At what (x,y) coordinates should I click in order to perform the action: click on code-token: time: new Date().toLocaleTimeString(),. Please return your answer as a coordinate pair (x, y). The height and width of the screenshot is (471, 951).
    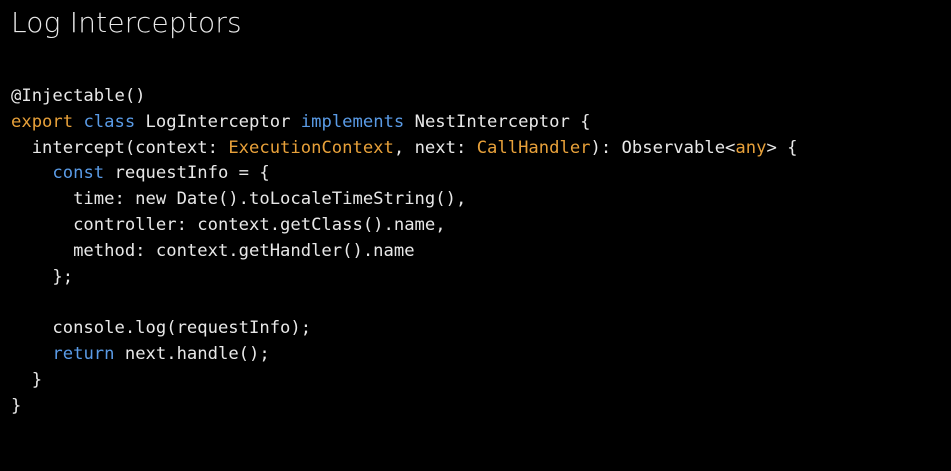
    Looking at the image, I should click on (239, 199).